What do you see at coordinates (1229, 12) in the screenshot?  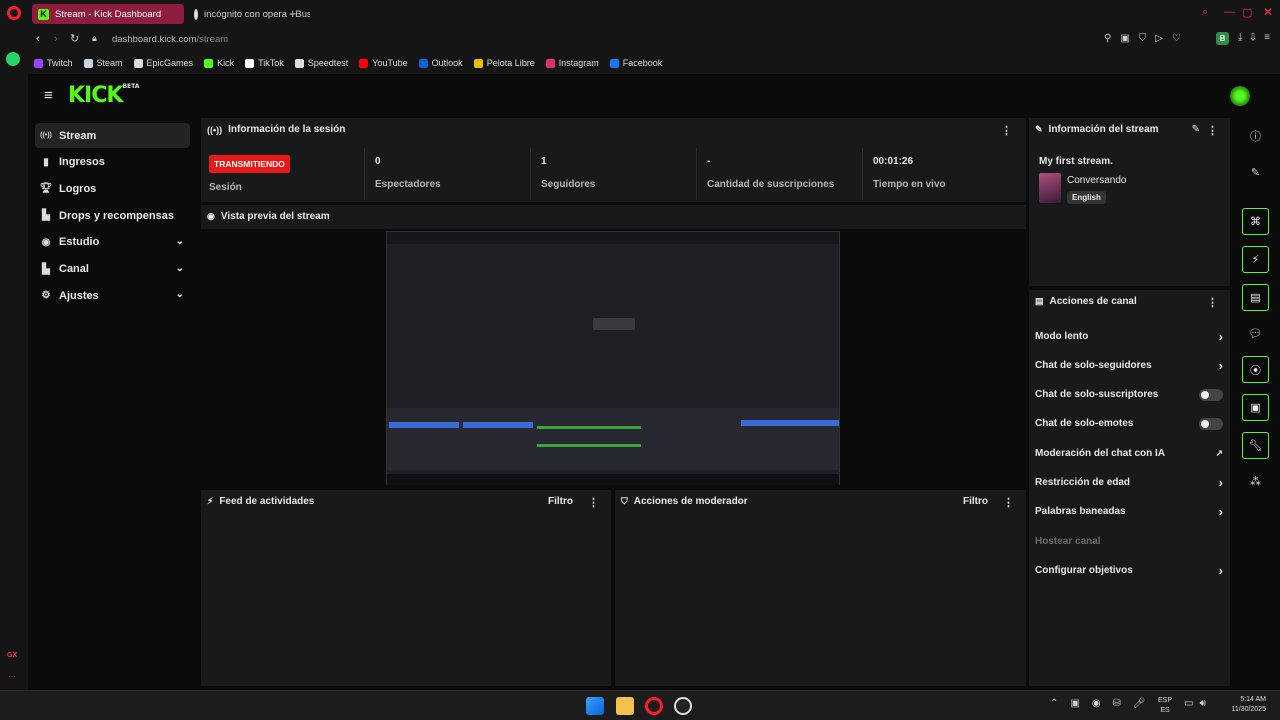 I see `minimize-icon: —` at bounding box center [1229, 12].